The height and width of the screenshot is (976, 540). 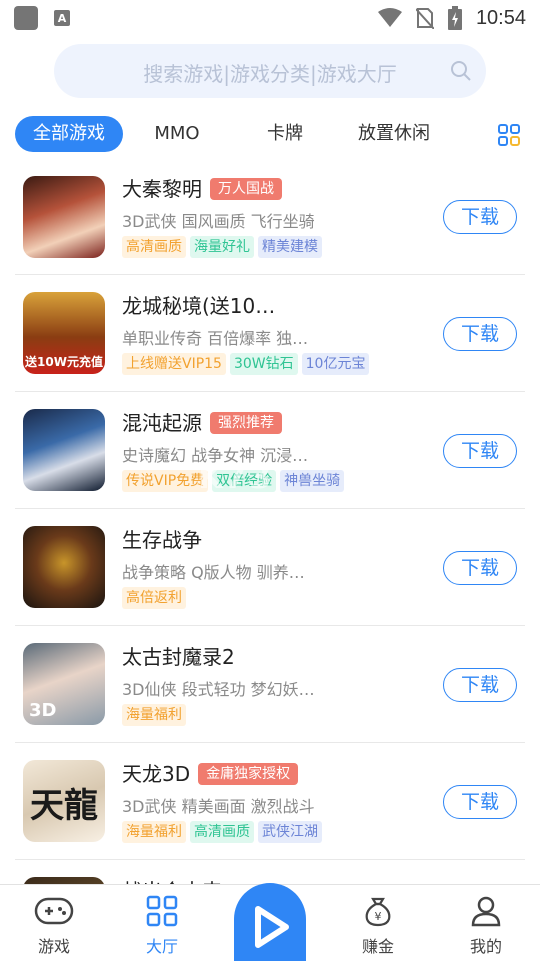 What do you see at coordinates (389, 17) in the screenshot?
I see `wifi-icon` at bounding box center [389, 17].